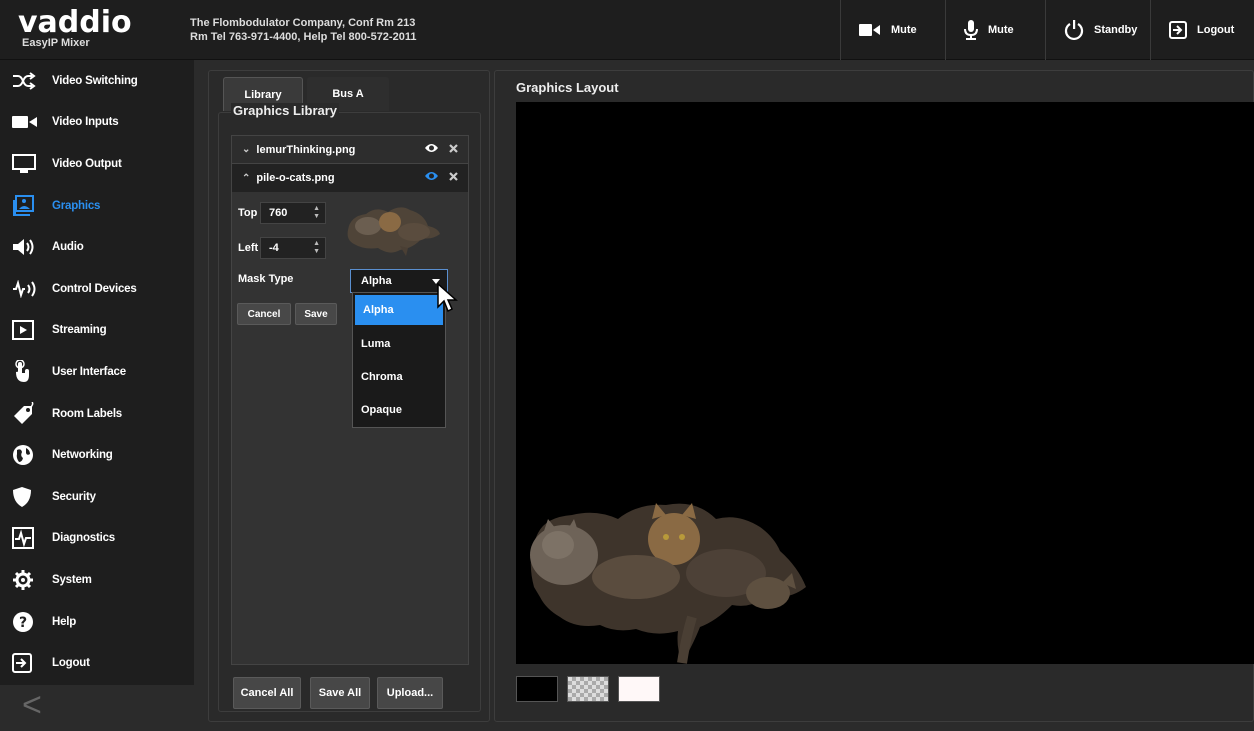  Describe the element at coordinates (285, 110) in the screenshot. I see `graphics-library-title: Graphics Library` at that location.